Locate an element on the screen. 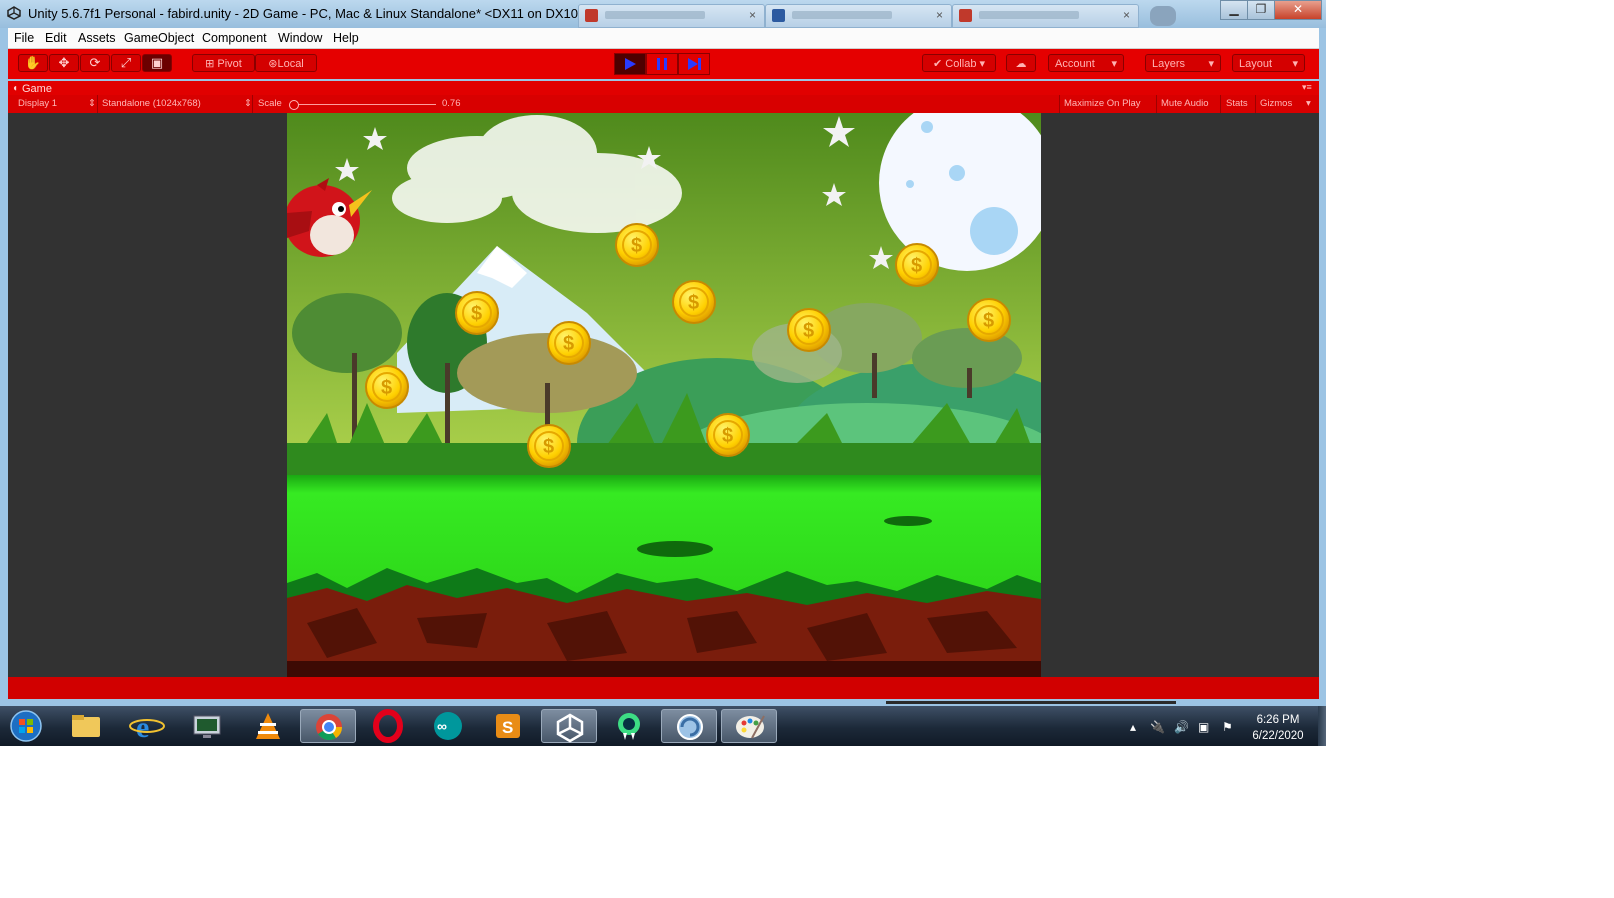  taskbar-arduino: ∞ is located at coordinates (448, 726).